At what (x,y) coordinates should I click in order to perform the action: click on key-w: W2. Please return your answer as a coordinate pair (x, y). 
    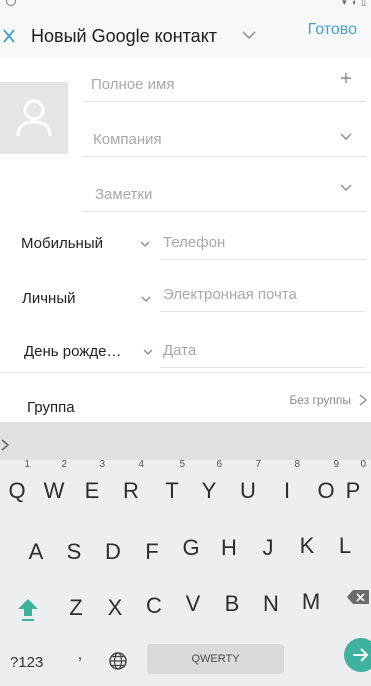
    Looking at the image, I should click on (54, 484).